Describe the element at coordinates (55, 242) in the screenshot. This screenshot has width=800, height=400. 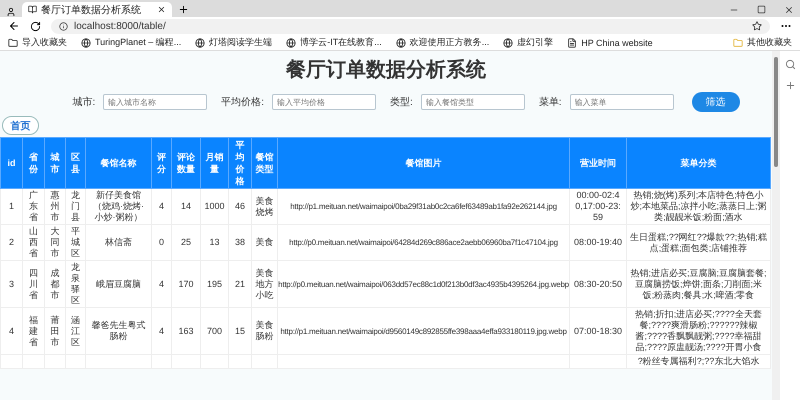
I see `city-cell: 大同市` at that location.